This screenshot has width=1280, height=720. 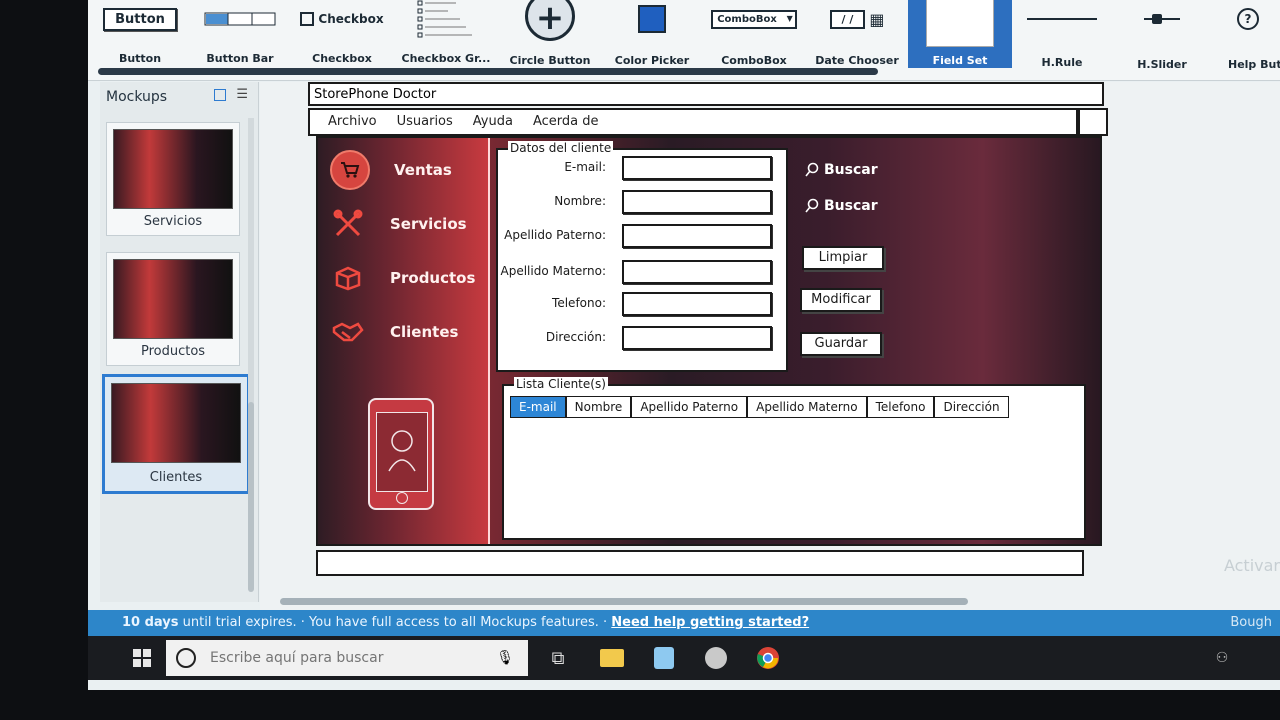 What do you see at coordinates (794, 479) in the screenshot?
I see `table-body` at bounding box center [794, 479].